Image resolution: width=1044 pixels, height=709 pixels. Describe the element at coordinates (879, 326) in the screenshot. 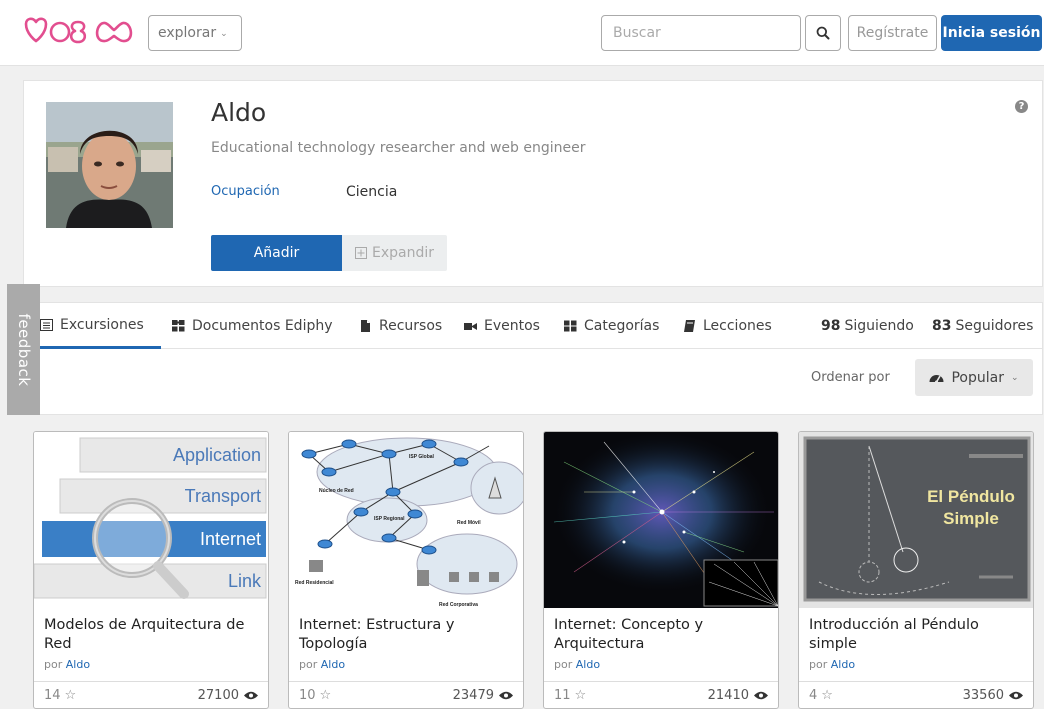

I see `following-label: Siguiendo` at that location.